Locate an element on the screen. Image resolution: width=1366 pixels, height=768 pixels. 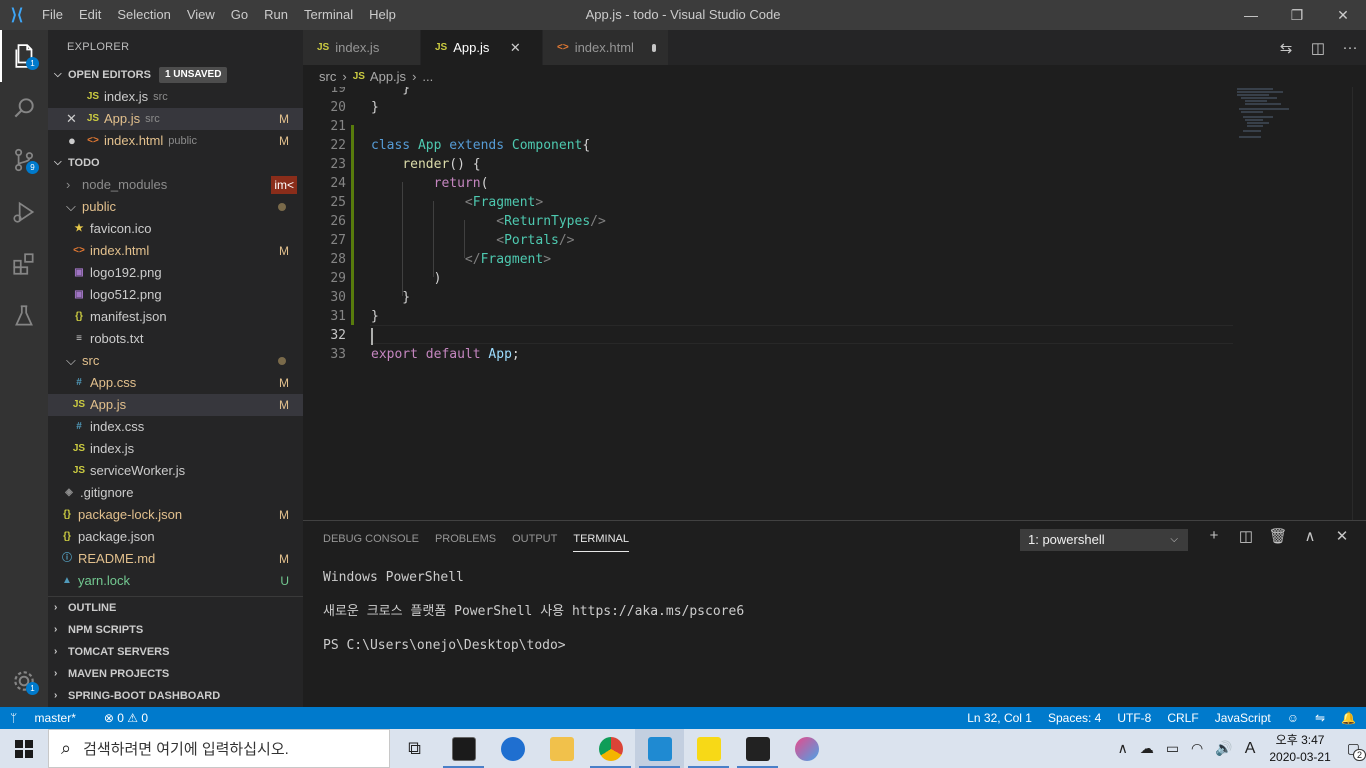
manage-activity: 1 is located at coordinates (24, 681).